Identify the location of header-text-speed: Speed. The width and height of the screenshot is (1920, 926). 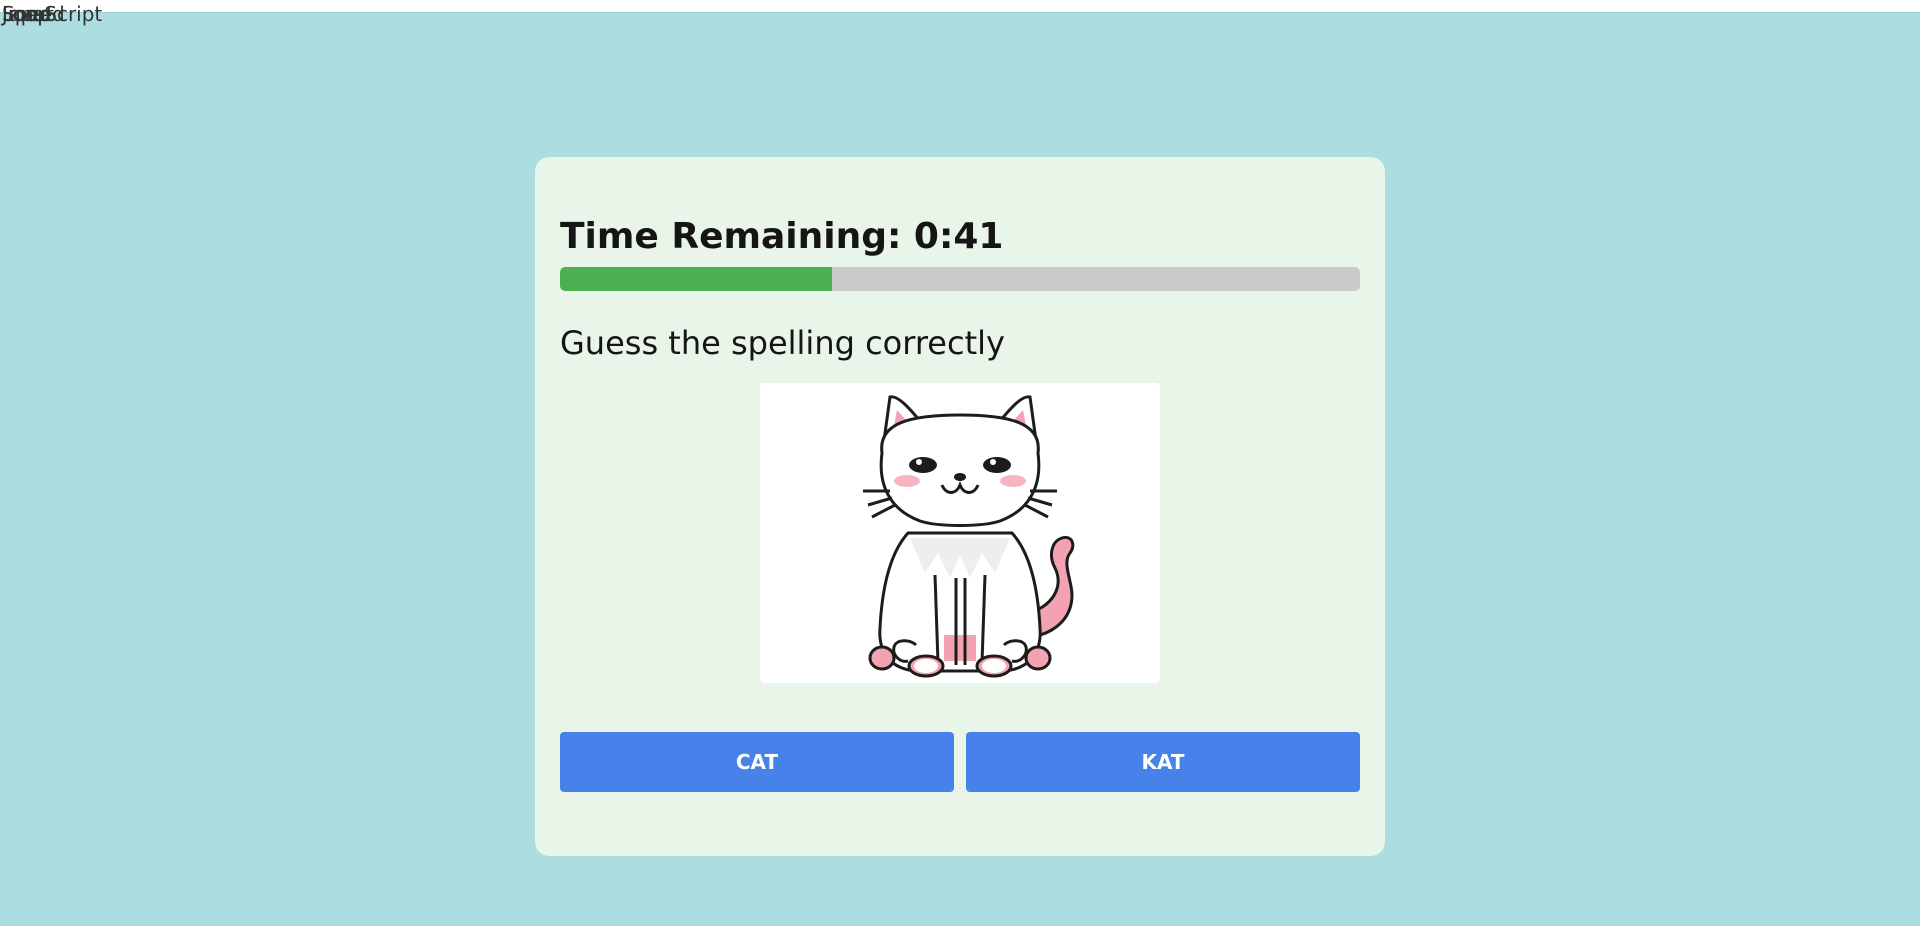
(33, 14).